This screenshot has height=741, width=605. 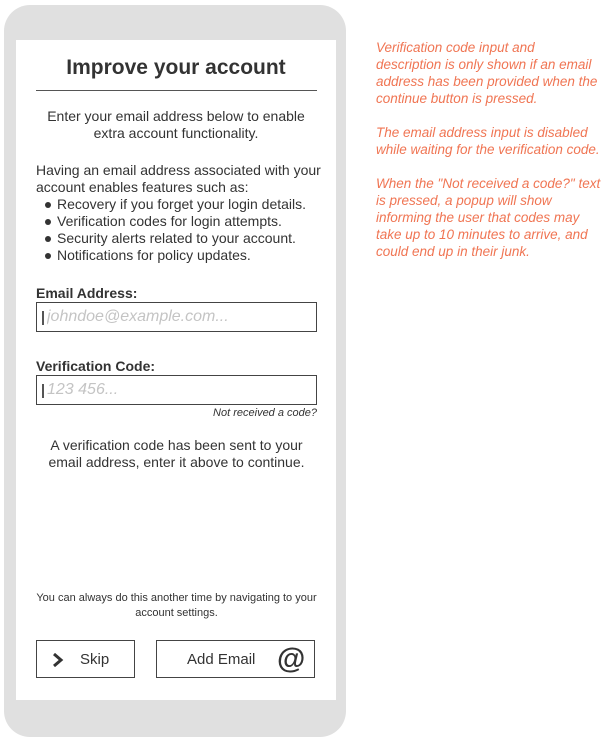 What do you see at coordinates (291, 659) in the screenshot?
I see `at-sign-icon: @` at bounding box center [291, 659].